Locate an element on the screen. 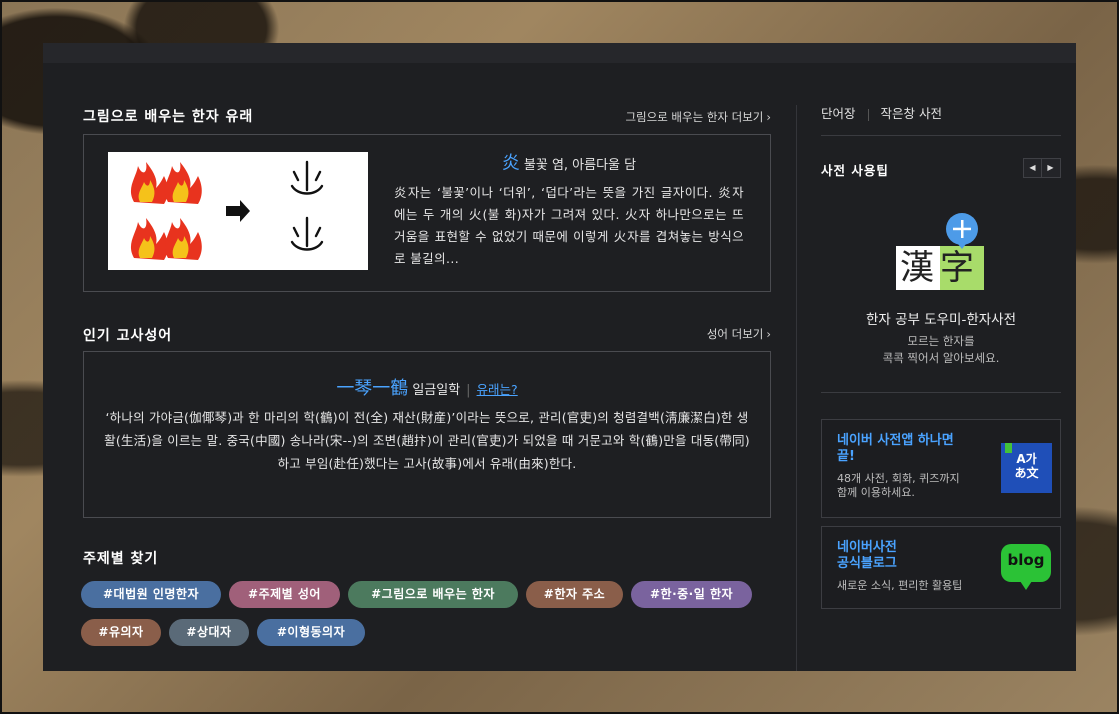 This screenshot has height=714, width=1119. topic-tag: #대법원 인명한자 is located at coordinates (151, 594).